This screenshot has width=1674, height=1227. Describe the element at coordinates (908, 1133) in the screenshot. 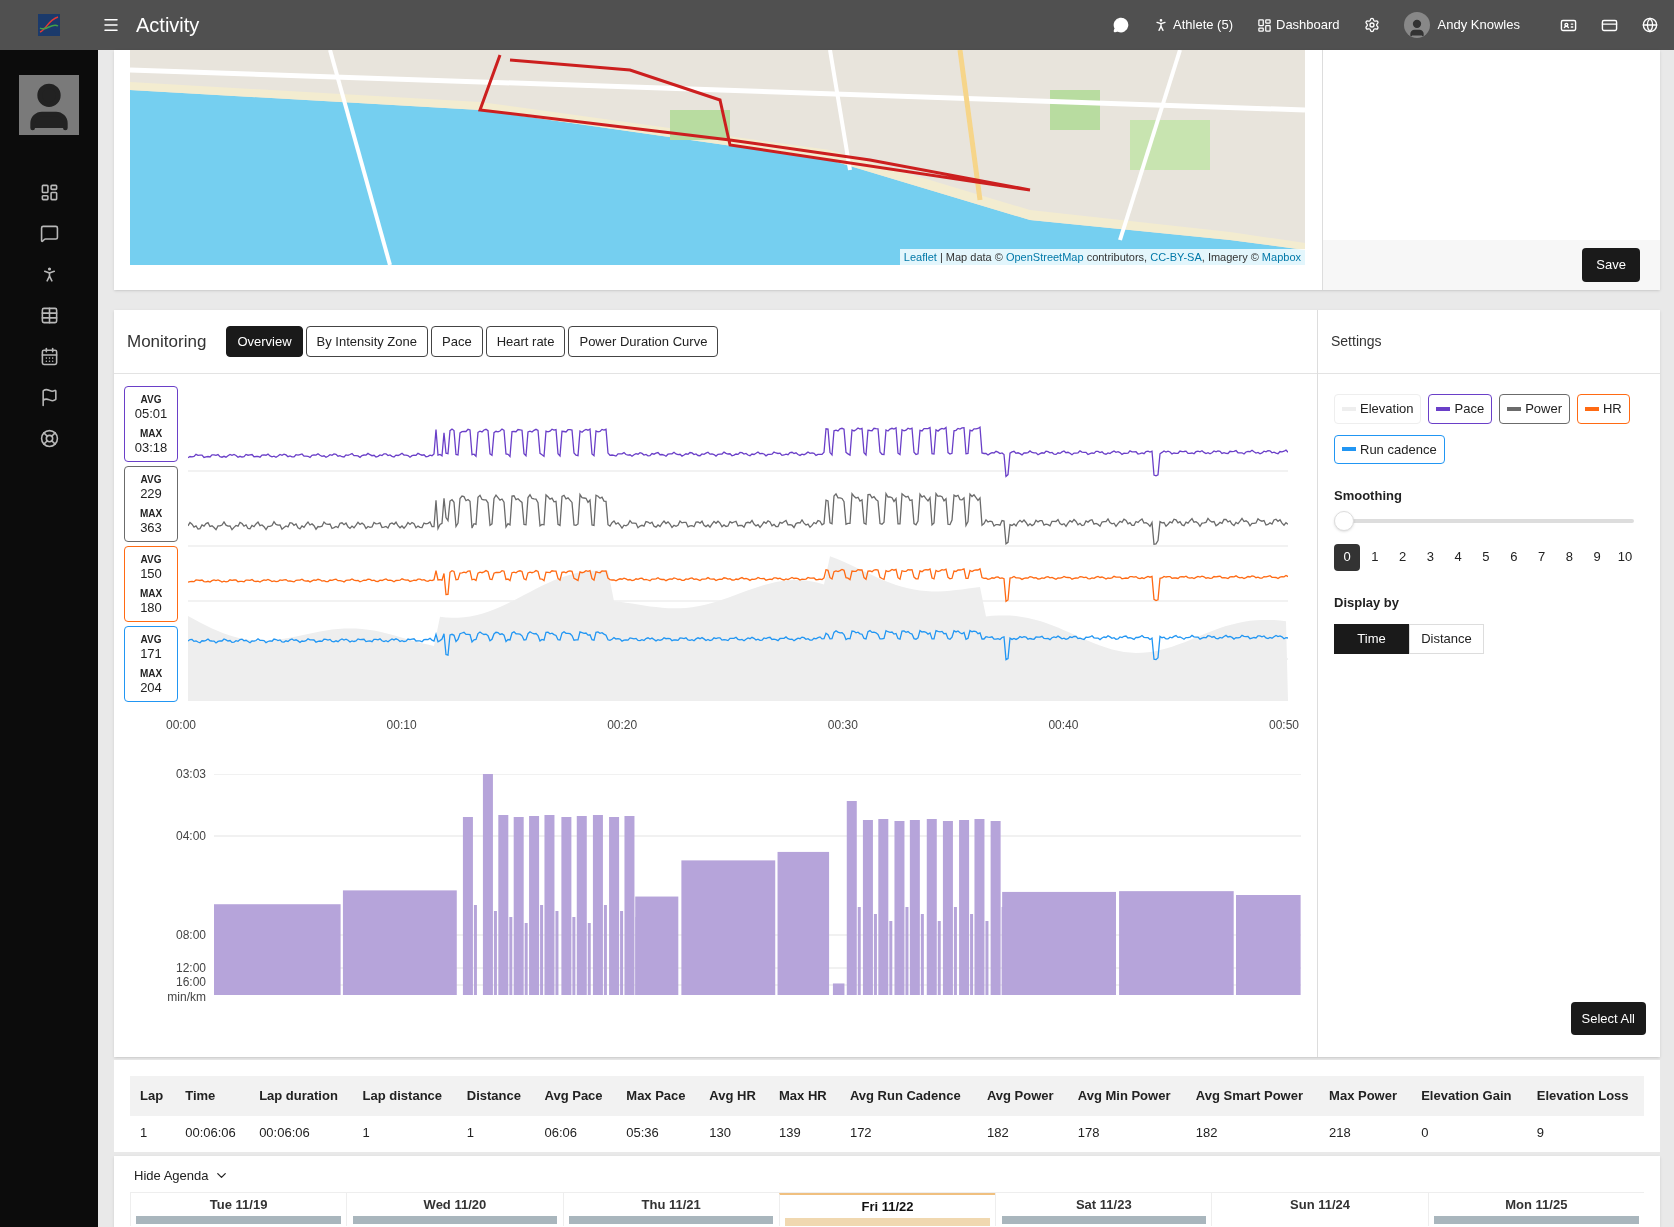

I see `table-cell: 172` at that location.